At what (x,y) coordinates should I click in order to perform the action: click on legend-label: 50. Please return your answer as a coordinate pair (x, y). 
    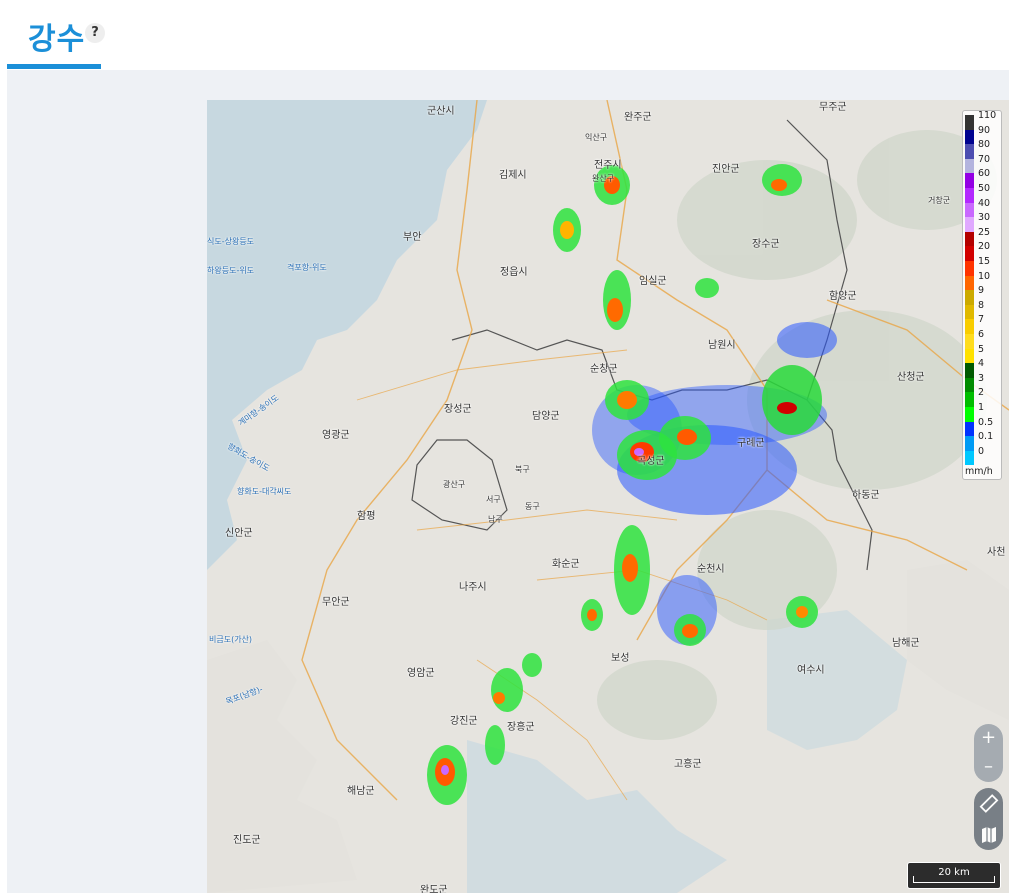
    Looking at the image, I should click on (984, 188).